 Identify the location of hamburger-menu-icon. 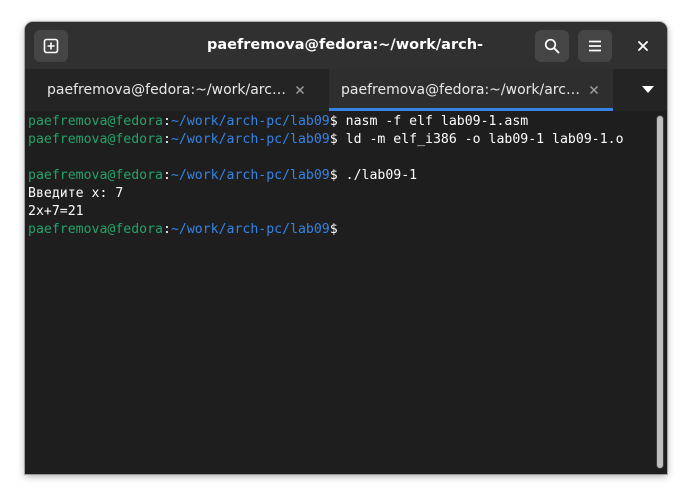
(595, 46).